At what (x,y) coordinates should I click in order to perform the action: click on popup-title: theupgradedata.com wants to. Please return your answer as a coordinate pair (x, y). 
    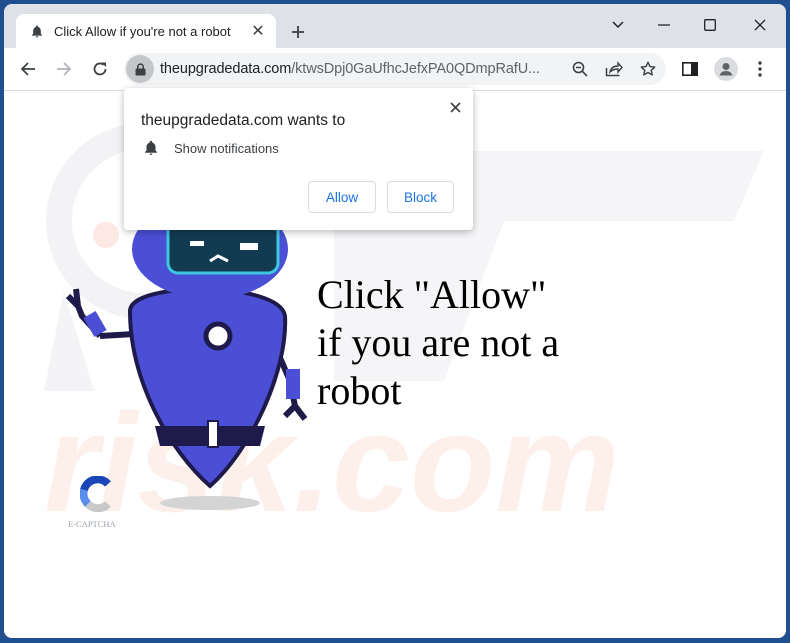
    Looking at the image, I should click on (243, 120).